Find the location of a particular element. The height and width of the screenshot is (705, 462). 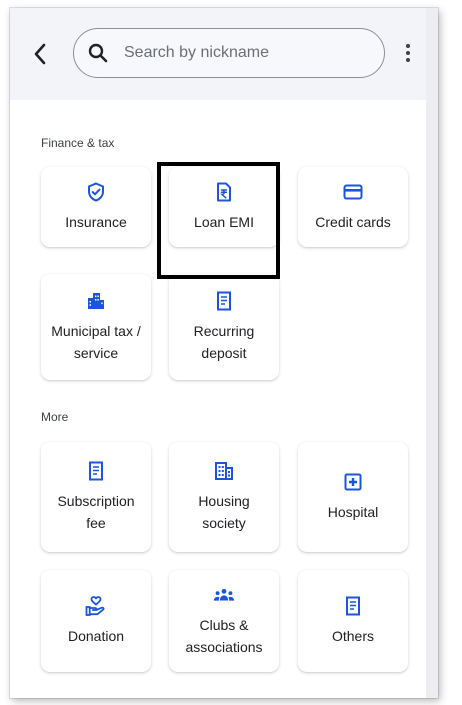

hospital-plus-icon is located at coordinates (353, 482).